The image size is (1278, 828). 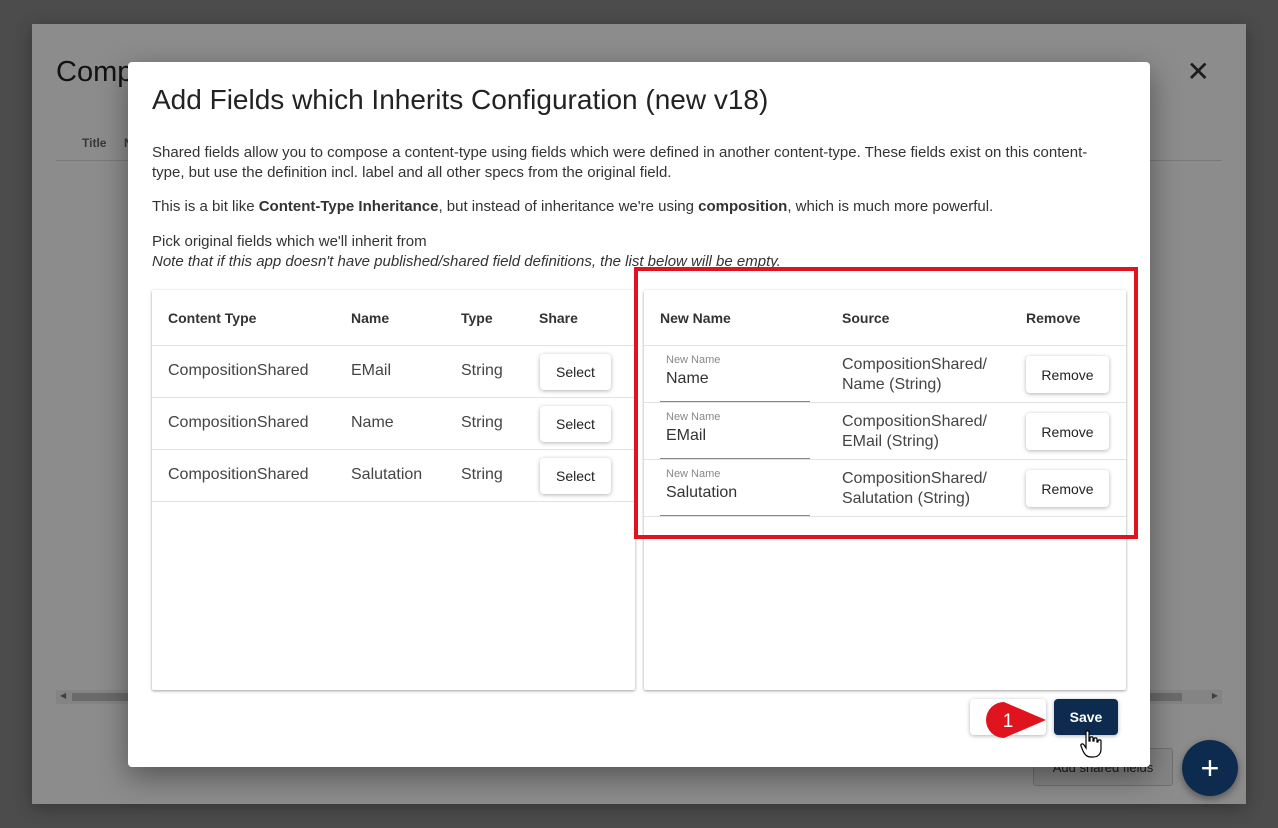 What do you see at coordinates (370, 318) in the screenshot?
I see `column-header-name: Name` at bounding box center [370, 318].